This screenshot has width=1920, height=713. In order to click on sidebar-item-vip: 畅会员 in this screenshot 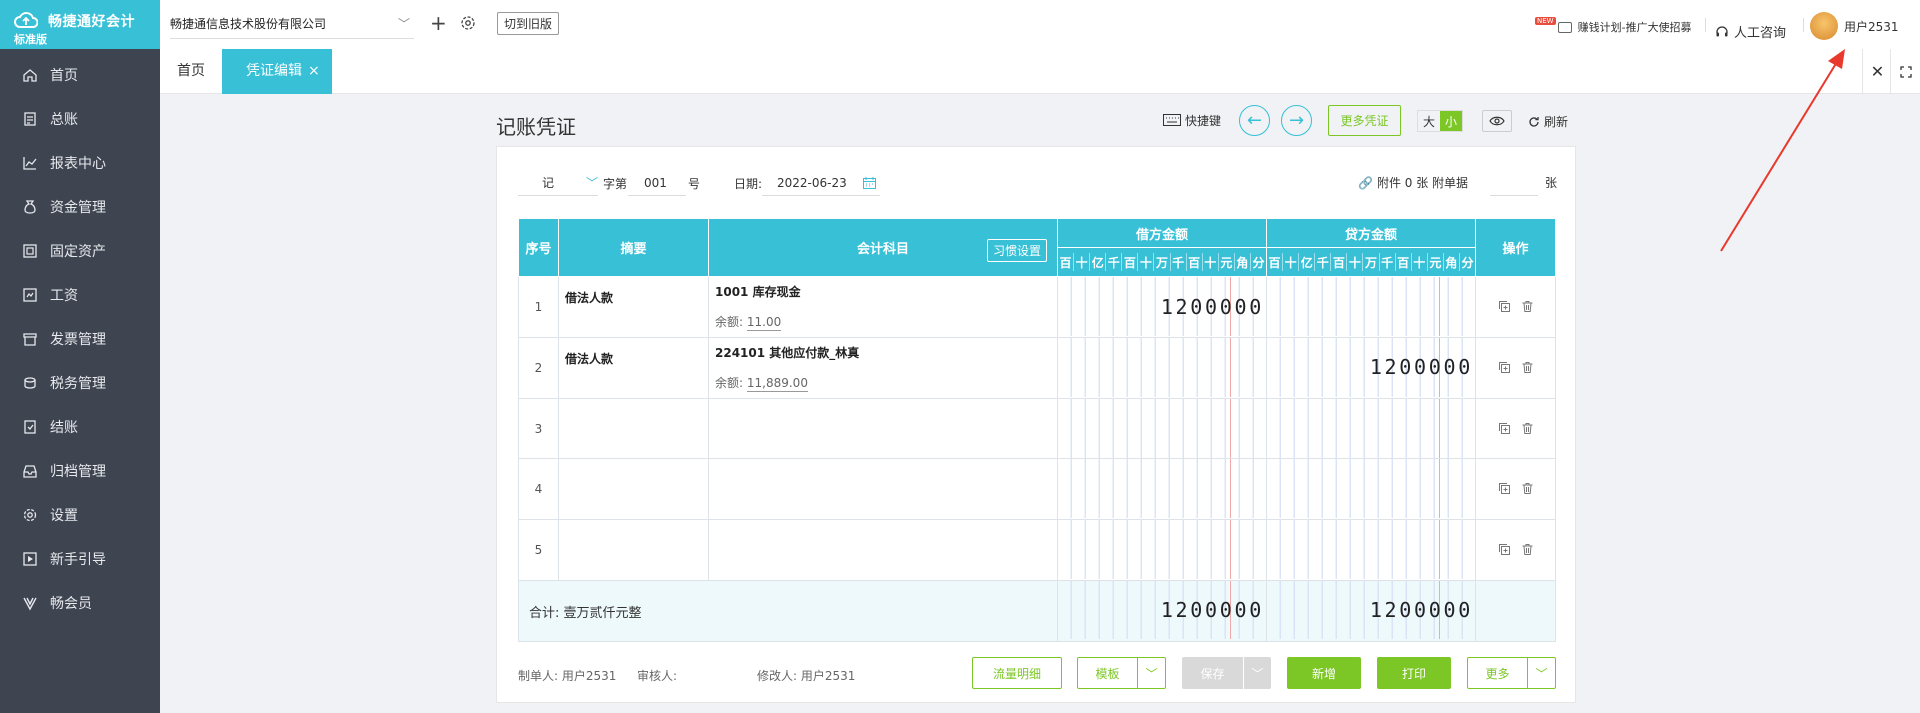, I will do `click(80, 603)`.